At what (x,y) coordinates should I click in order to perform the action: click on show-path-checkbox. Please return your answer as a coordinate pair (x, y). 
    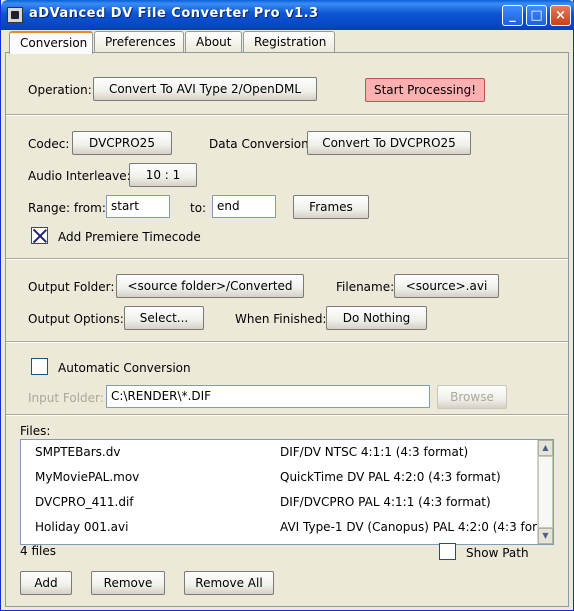
    Looking at the image, I should click on (447, 551).